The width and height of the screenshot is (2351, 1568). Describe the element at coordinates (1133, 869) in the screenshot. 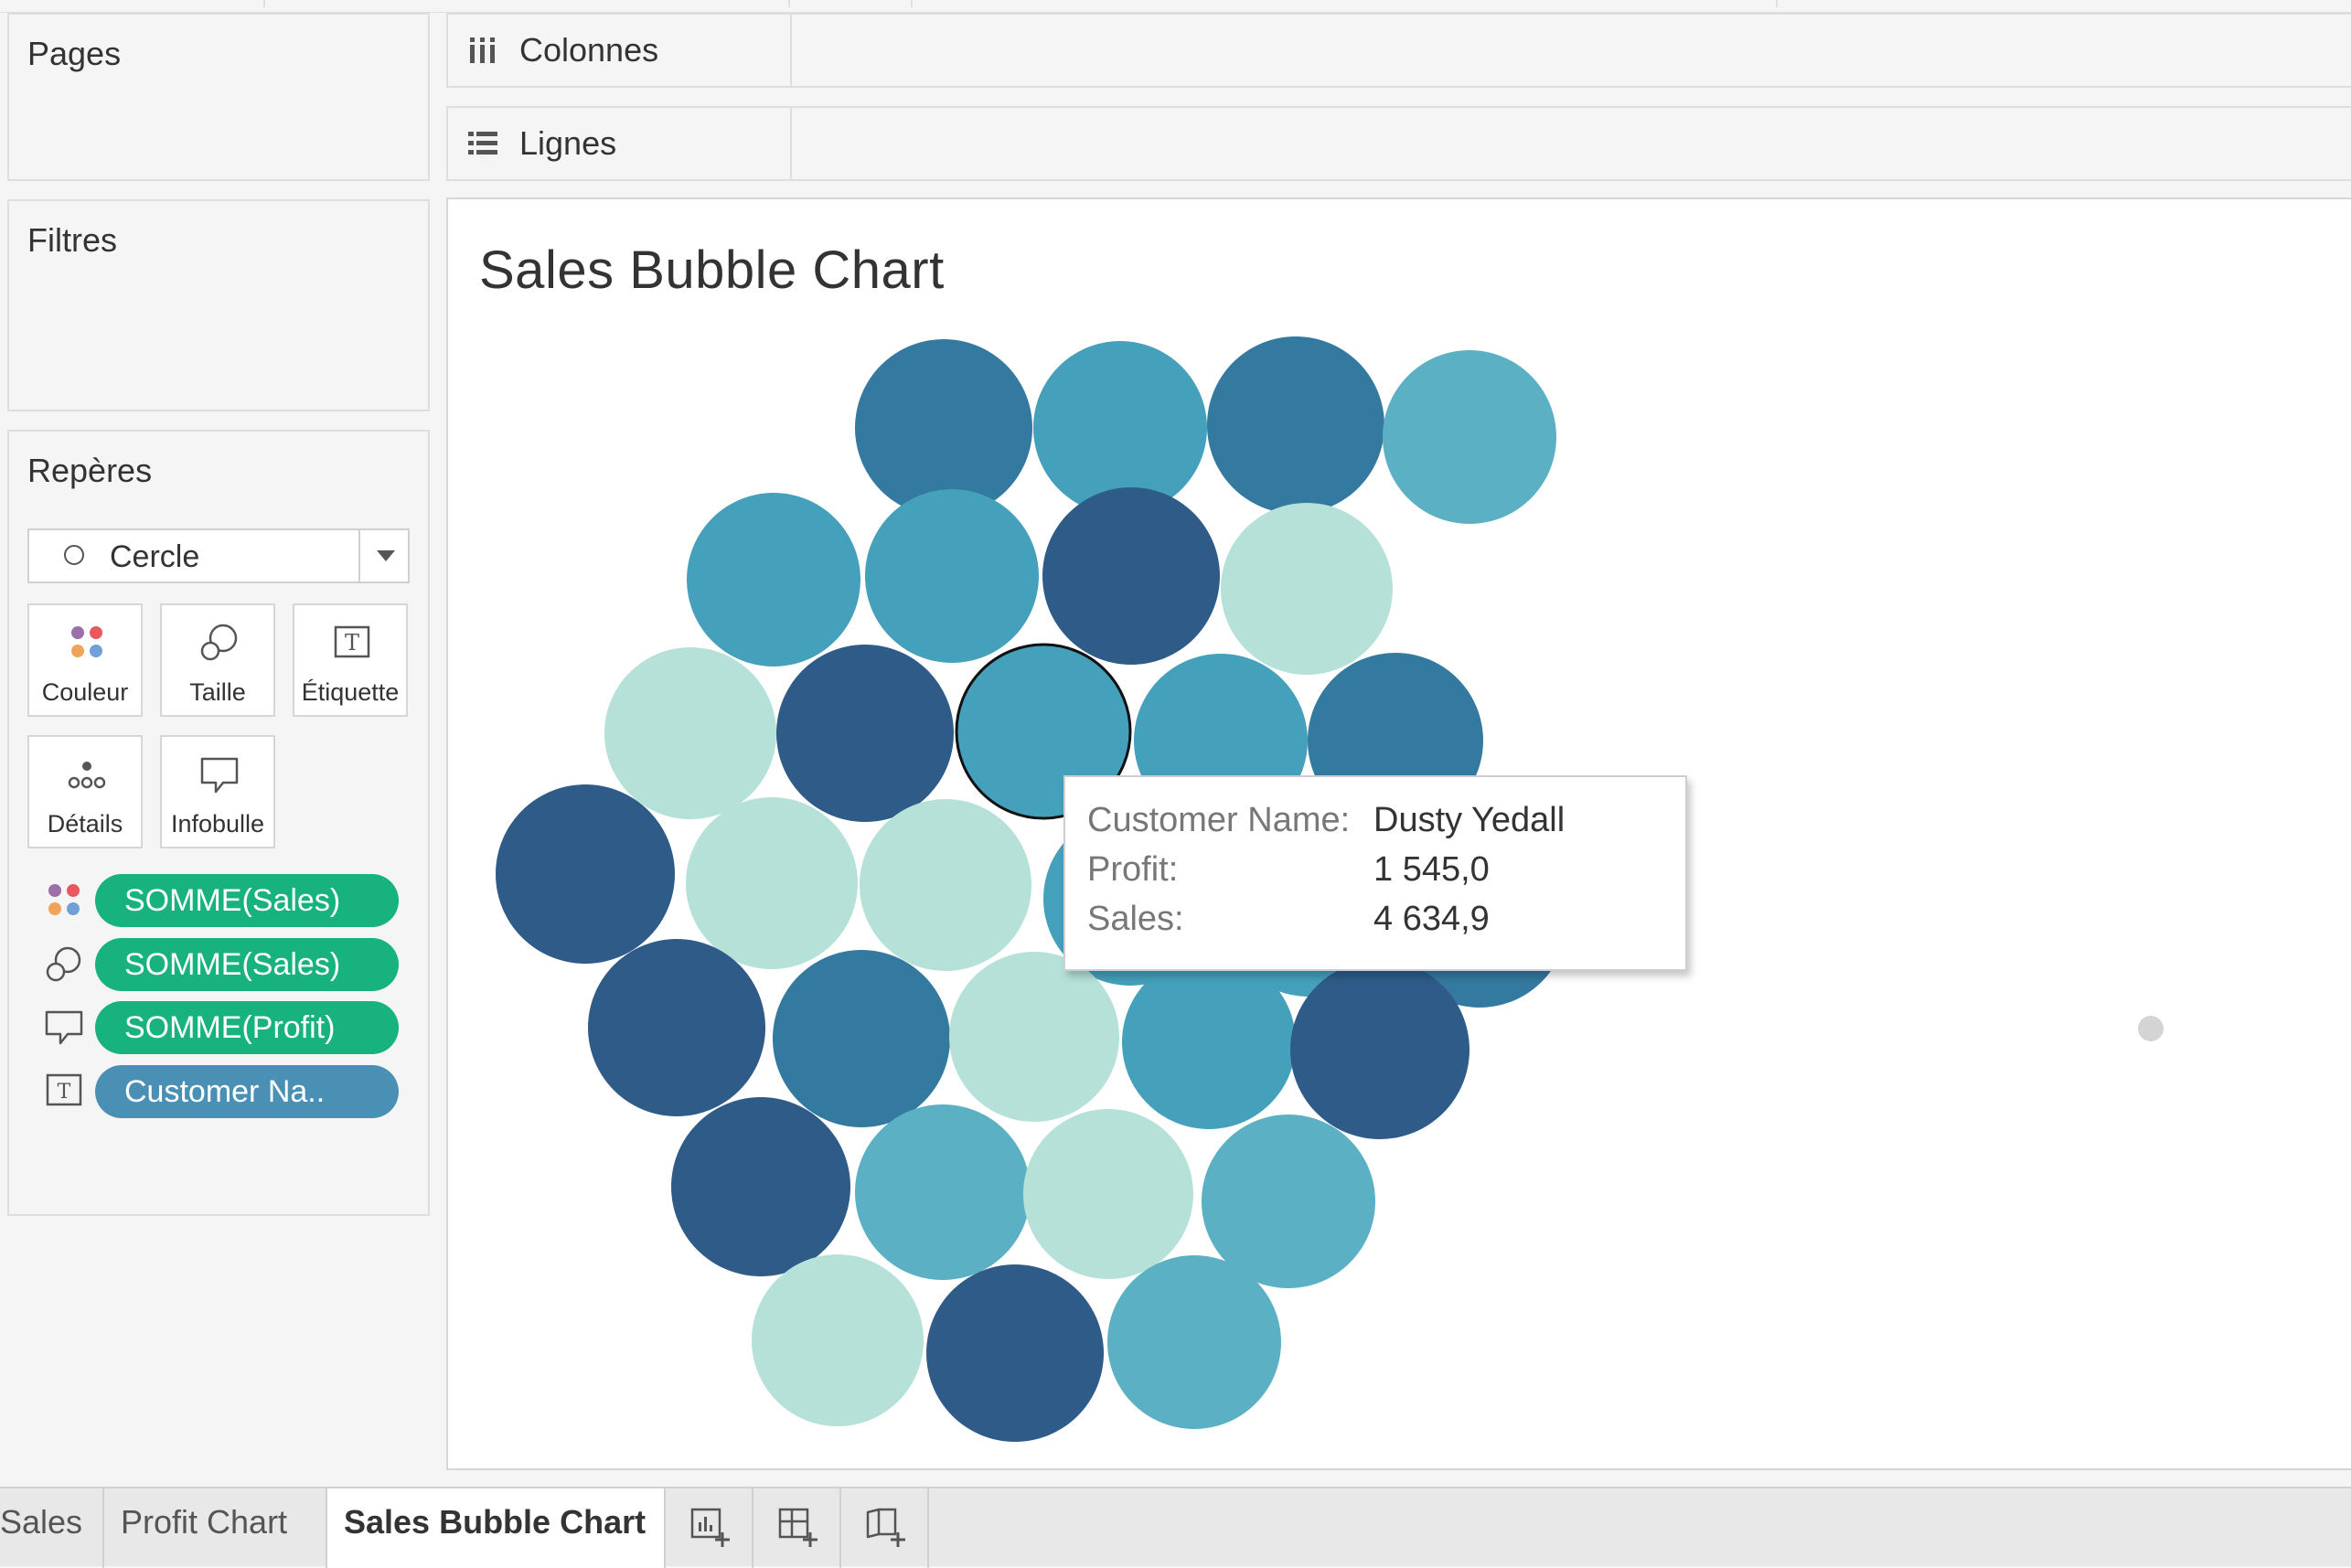

I see `tooltip-key: Profit:` at that location.